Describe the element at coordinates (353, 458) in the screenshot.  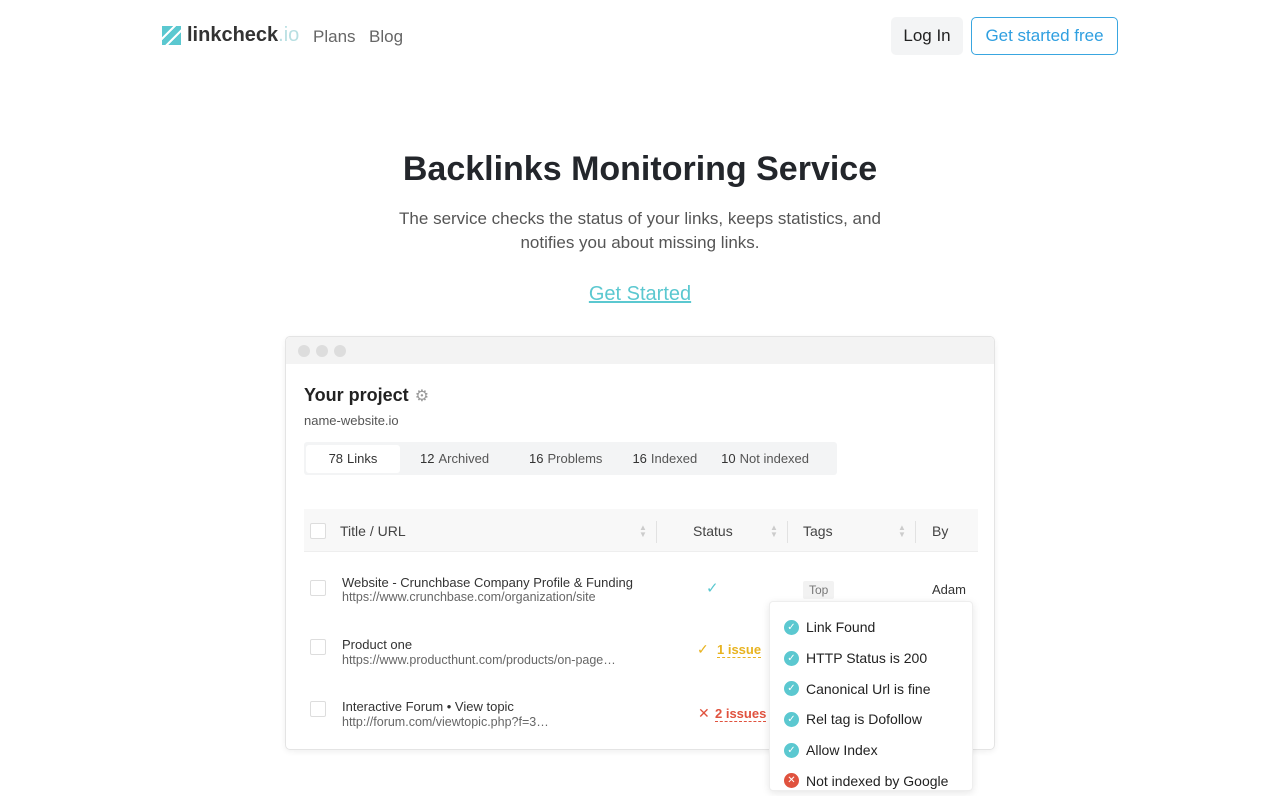
I see `tab-links: 78 Links` at that location.